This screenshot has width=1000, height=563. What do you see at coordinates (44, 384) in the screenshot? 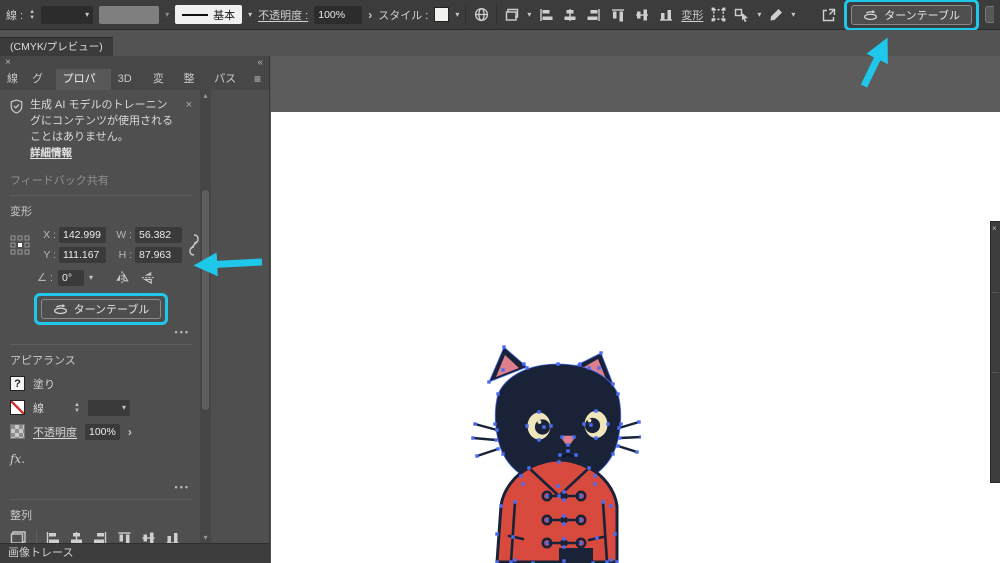
I see `fill-label: 塗り` at bounding box center [44, 384].